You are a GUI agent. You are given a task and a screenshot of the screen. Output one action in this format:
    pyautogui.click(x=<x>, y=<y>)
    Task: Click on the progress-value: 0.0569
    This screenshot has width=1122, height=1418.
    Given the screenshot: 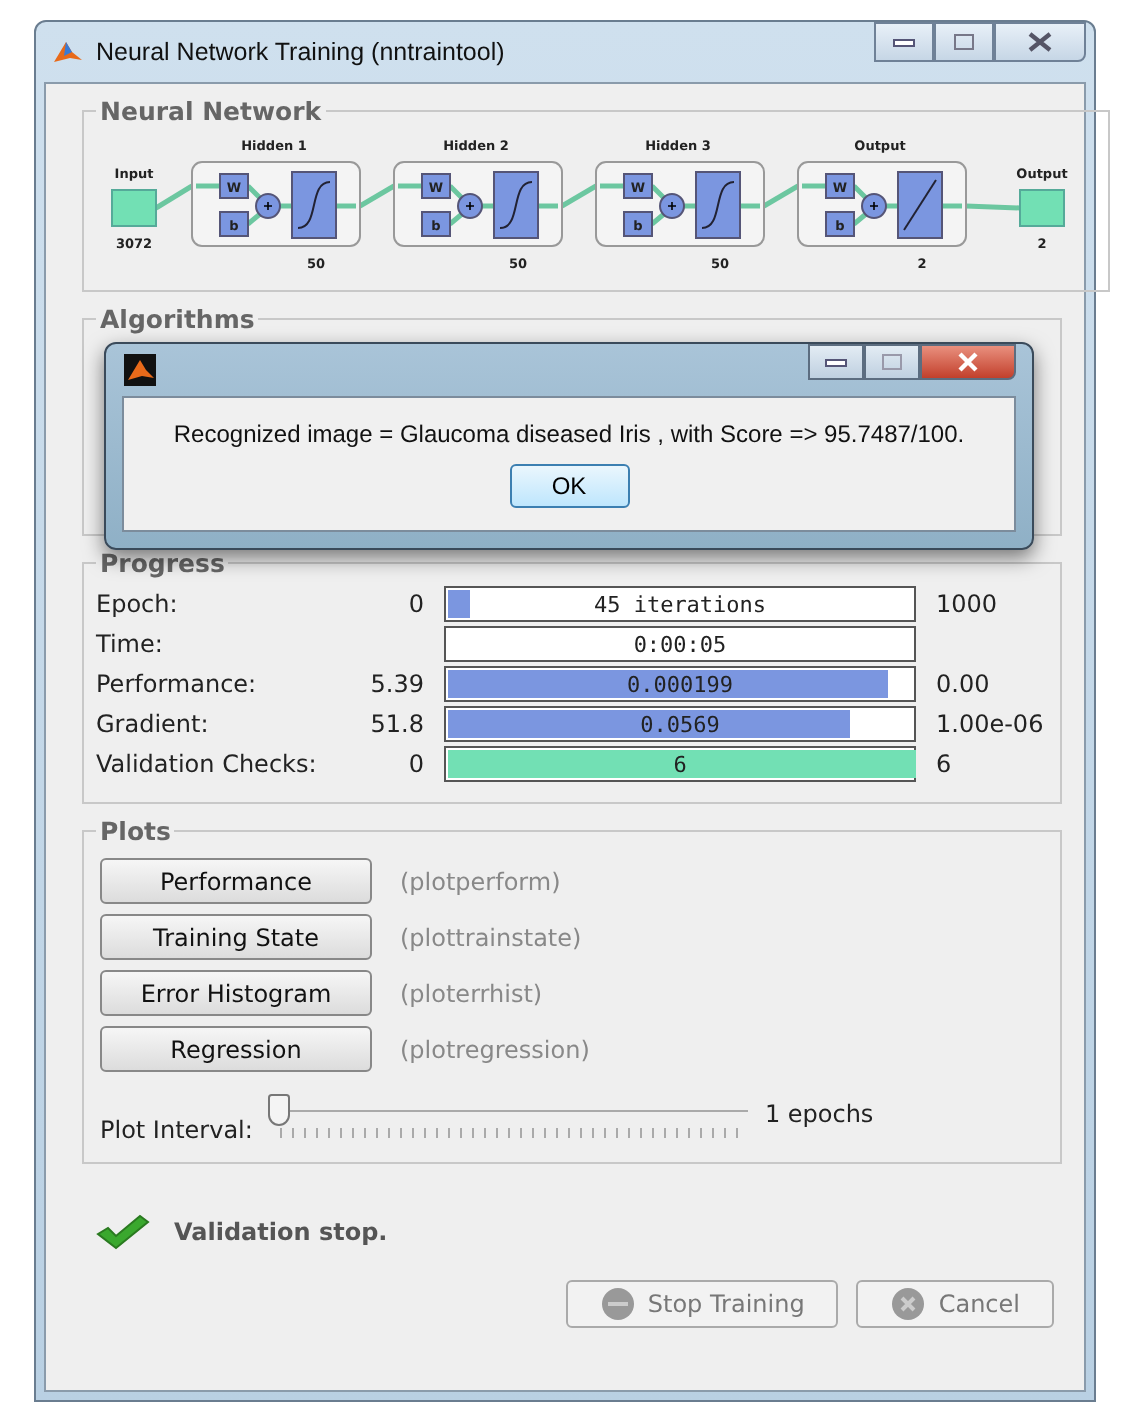 What is the action you would take?
    pyautogui.click(x=680, y=724)
    